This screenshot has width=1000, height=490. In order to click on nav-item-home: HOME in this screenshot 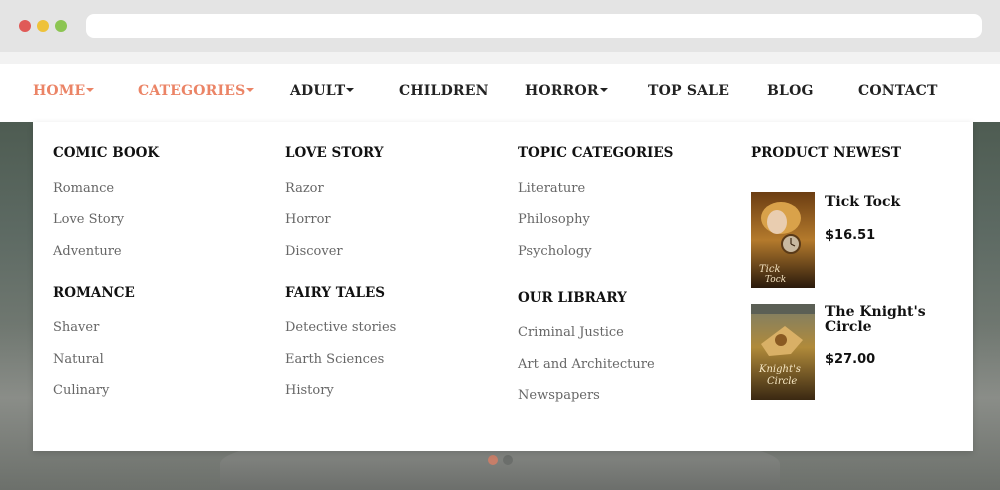, I will do `click(64, 91)`.